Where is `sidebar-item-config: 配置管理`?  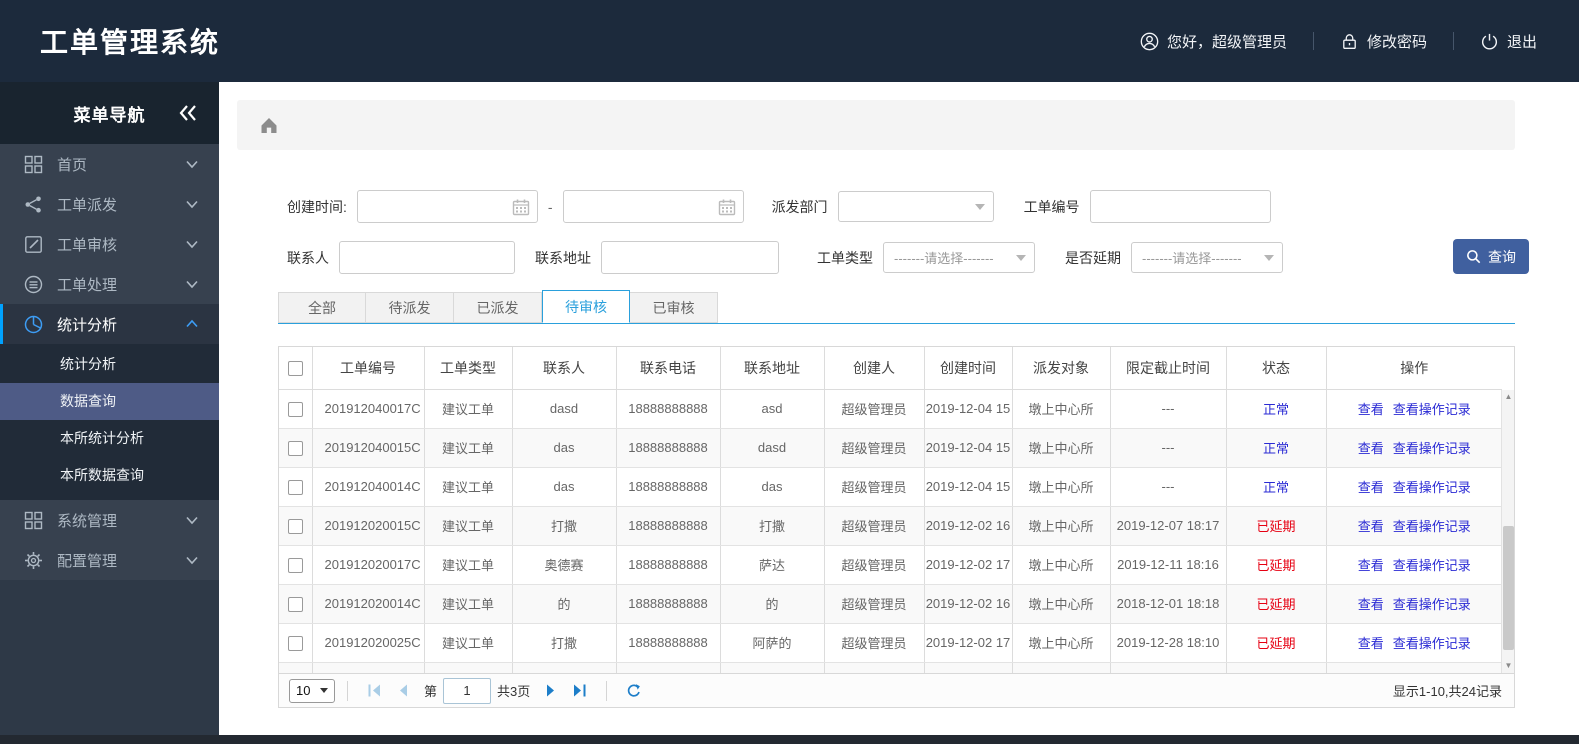
sidebar-item-config: 配置管理 is located at coordinates (109, 560).